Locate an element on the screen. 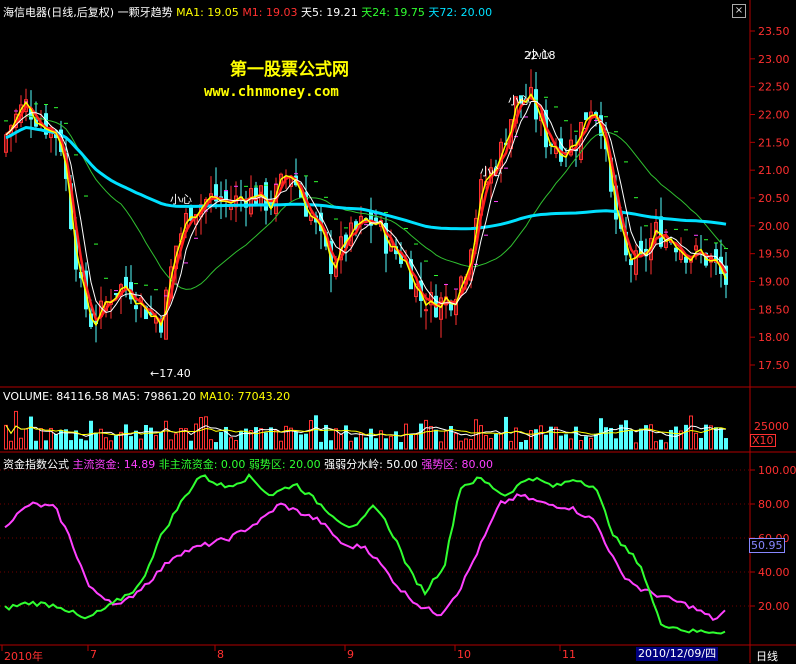  date-label: 11 is located at coordinates (569, 654).